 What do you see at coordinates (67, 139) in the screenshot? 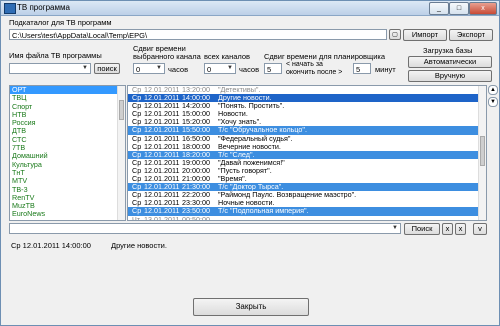
I see `channel-item: СТС` at bounding box center [67, 139].